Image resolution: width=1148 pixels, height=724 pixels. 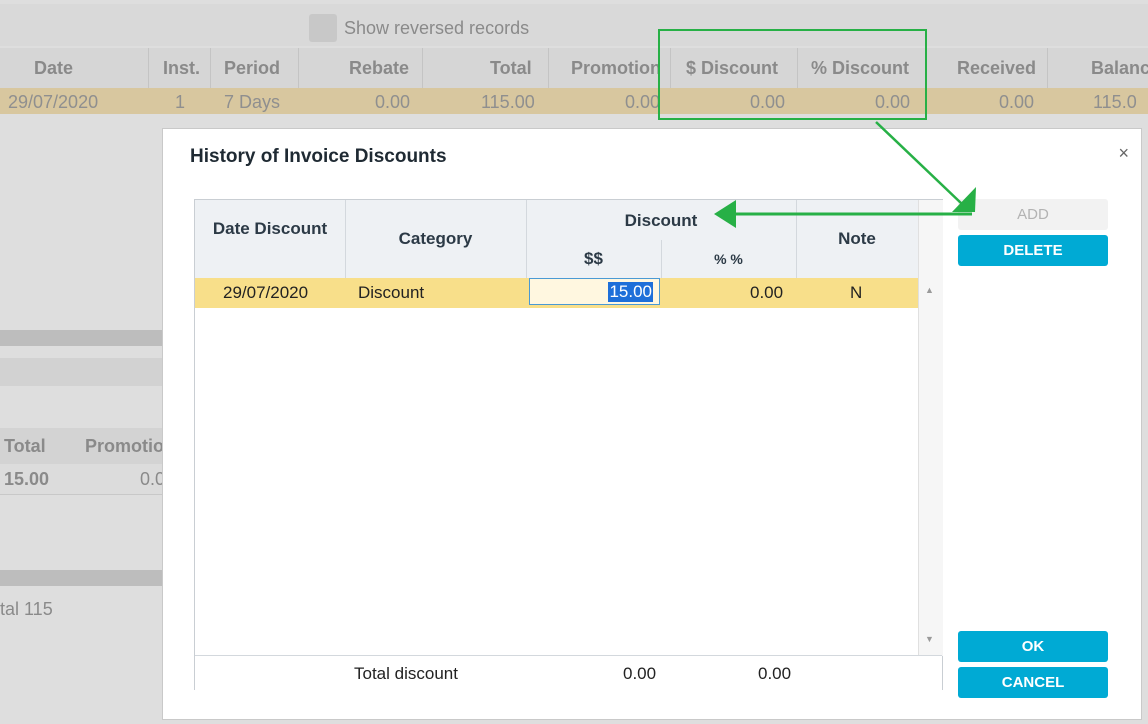 I want to click on dialog-title: History of Invoice Discounts, so click(x=318, y=156).